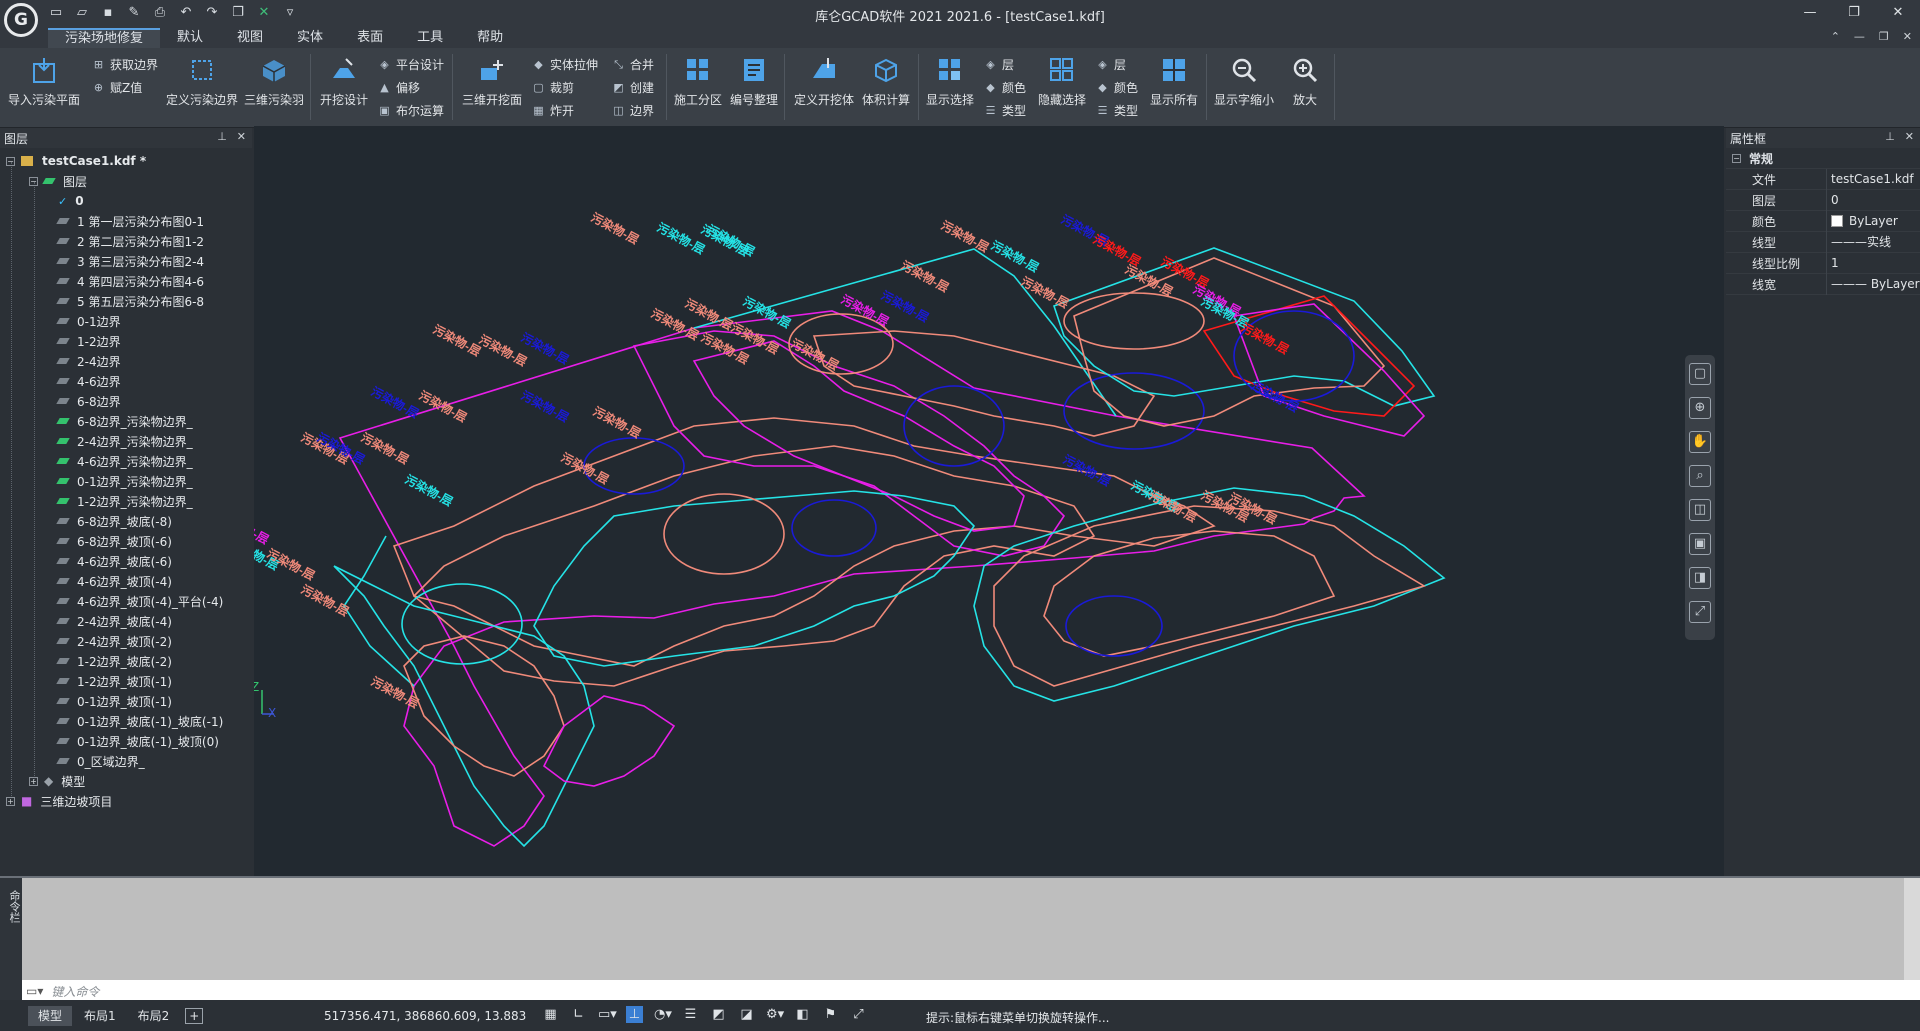 This screenshot has height=1031, width=1920. What do you see at coordinates (633, 64) in the screenshot?
I see `merge-button: ⤡ 合并` at bounding box center [633, 64].